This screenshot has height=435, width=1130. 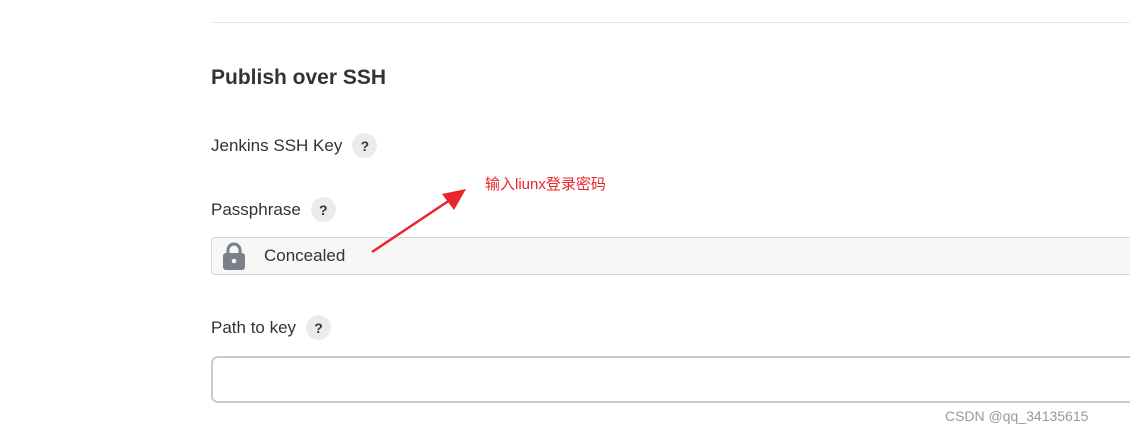 What do you see at coordinates (256, 209) in the screenshot?
I see `passphrase-label-text: Passphrase` at bounding box center [256, 209].